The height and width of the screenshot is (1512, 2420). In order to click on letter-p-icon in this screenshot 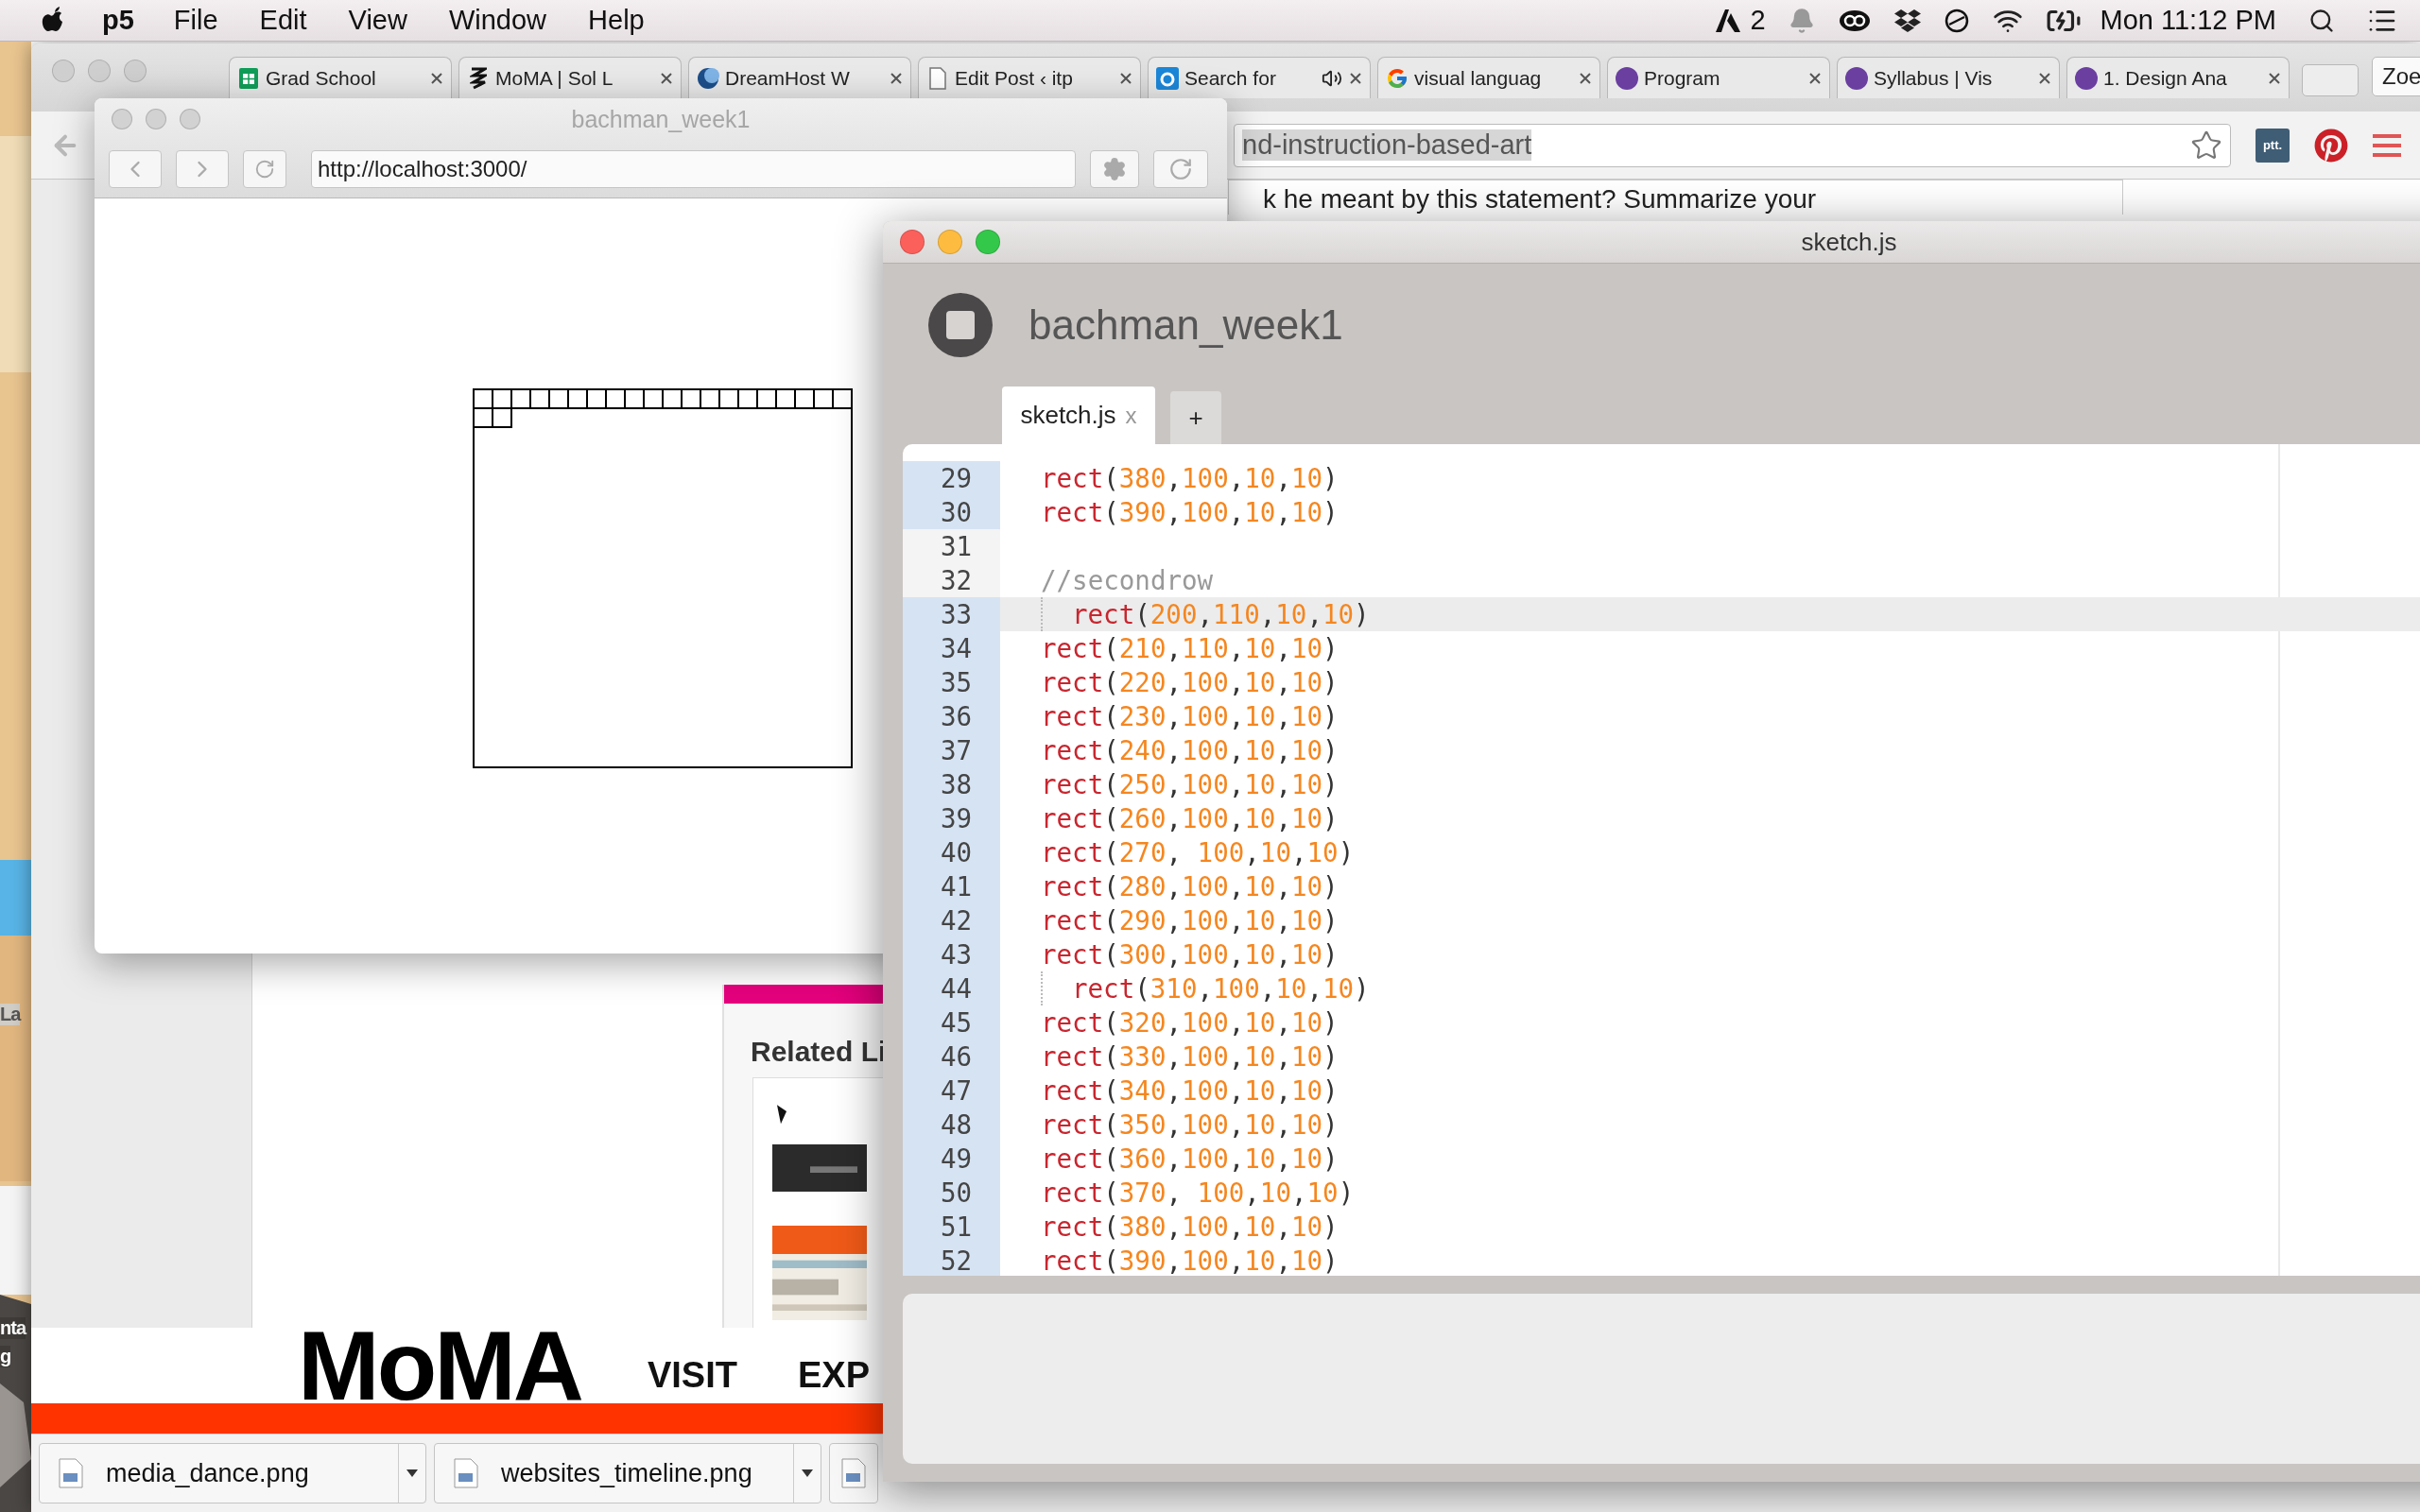, I will do `click(2331, 145)`.